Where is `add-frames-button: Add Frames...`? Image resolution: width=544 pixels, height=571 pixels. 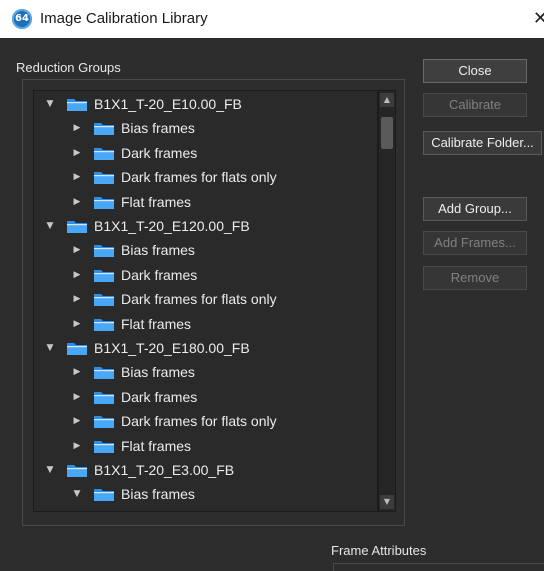
add-frames-button: Add Frames... is located at coordinates (475, 243).